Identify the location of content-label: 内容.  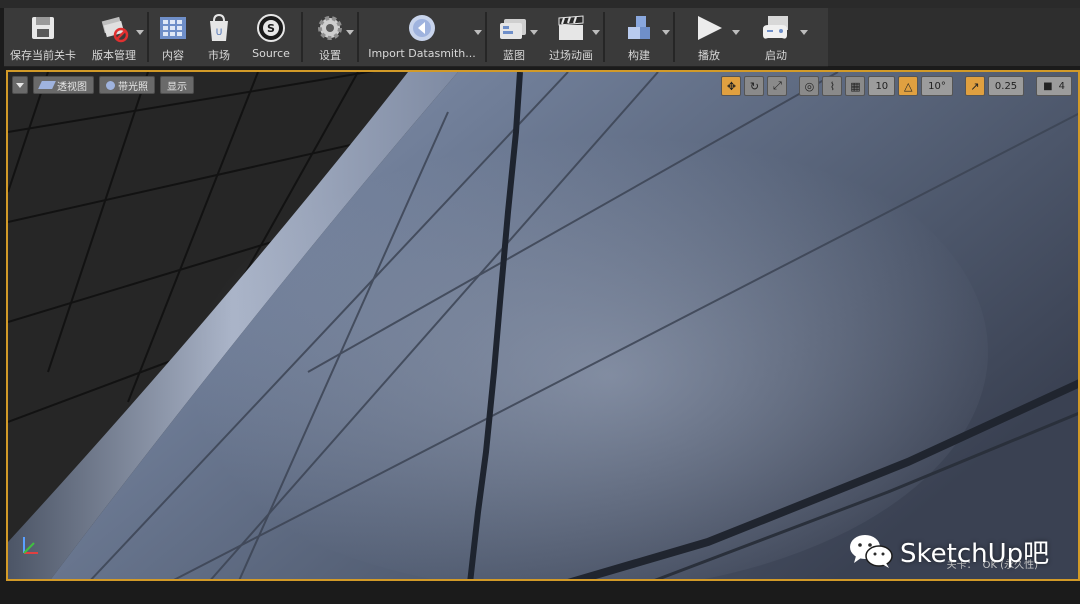
(173, 55).